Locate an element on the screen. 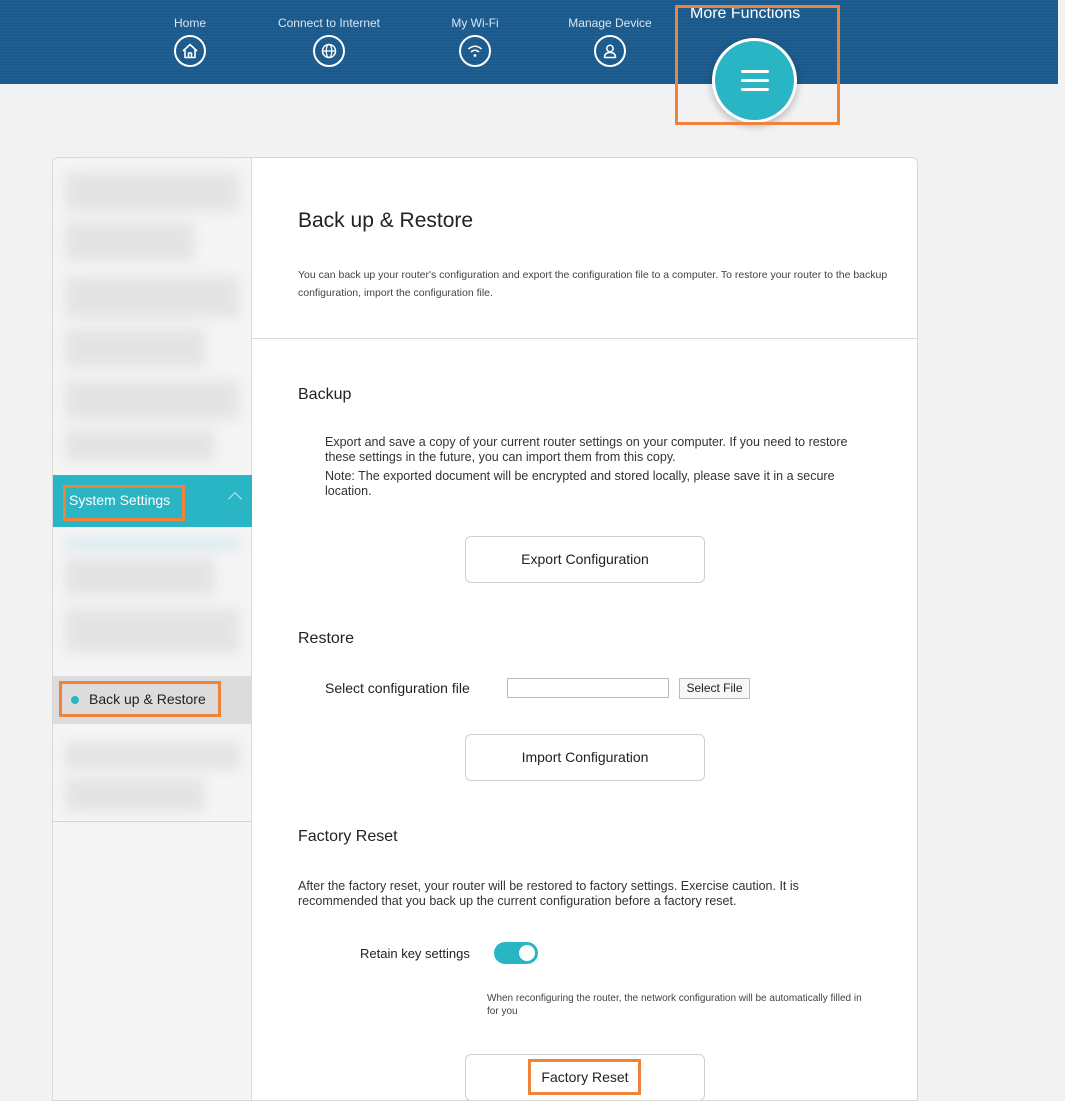  config-file-input is located at coordinates (588, 688).